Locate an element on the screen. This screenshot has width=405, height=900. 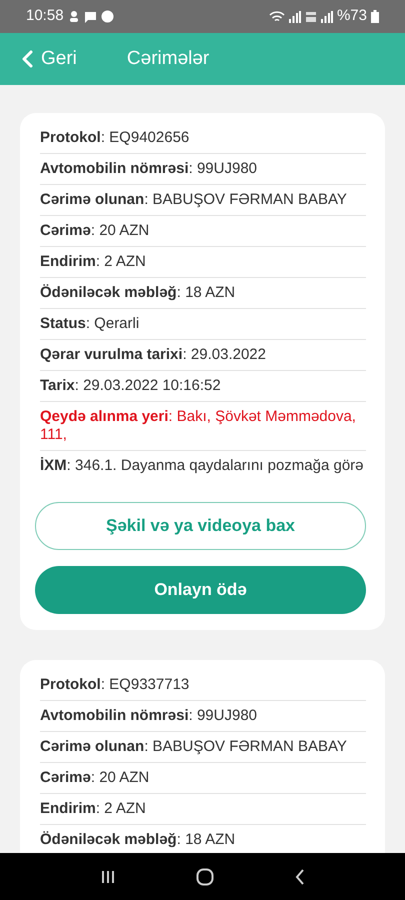
battery-level: %73 is located at coordinates (351, 16).